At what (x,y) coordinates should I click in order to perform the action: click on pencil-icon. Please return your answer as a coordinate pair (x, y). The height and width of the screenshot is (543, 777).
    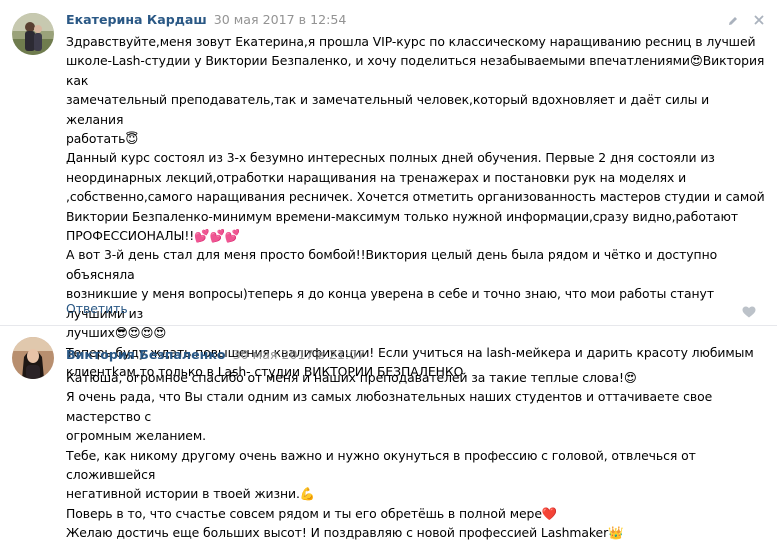
    Looking at the image, I should click on (733, 21).